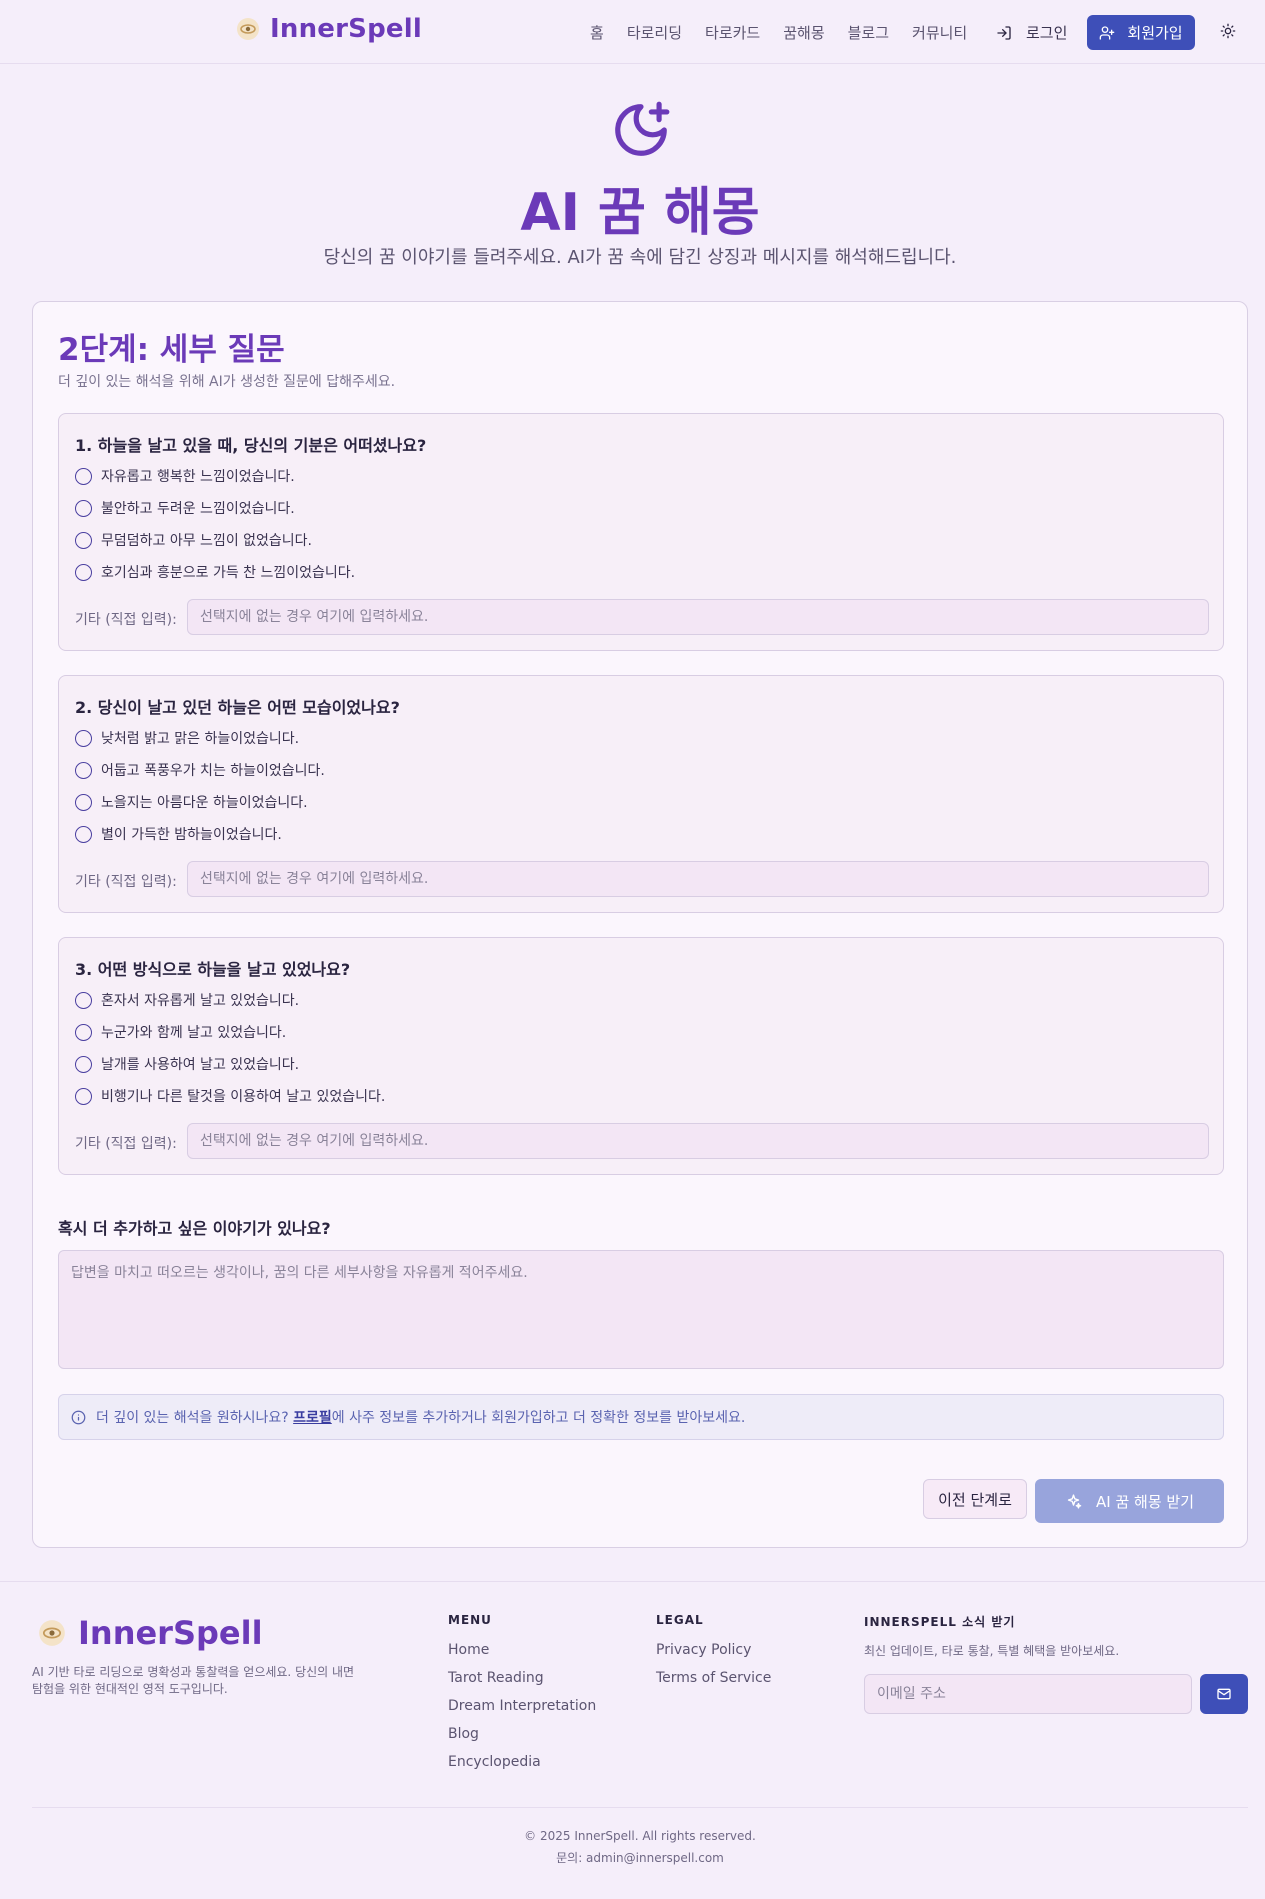 This screenshot has width=1265, height=1899. Describe the element at coordinates (251, 445) in the screenshot. I see `question-title: 1. 하늘을 날고 있을 때, 당신의 기분은 어떠셨나요?` at that location.